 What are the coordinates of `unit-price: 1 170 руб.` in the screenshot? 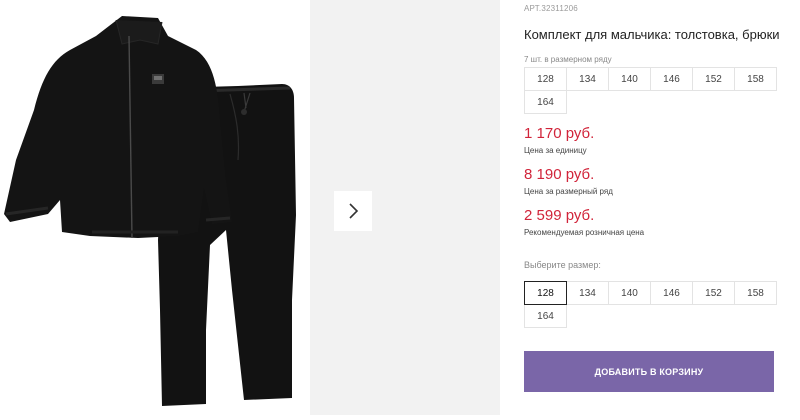 It's located at (559, 133).